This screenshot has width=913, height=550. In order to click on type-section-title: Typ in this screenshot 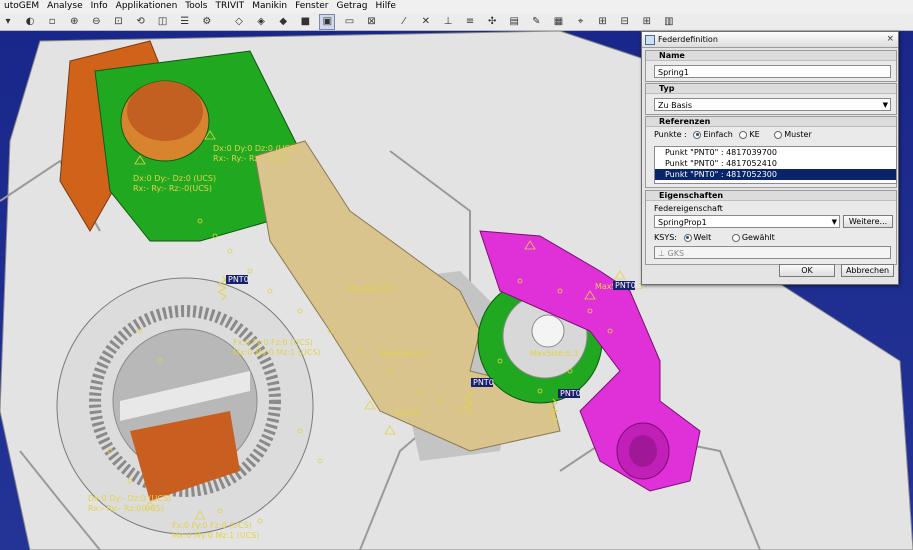, I will do `click(771, 89)`.